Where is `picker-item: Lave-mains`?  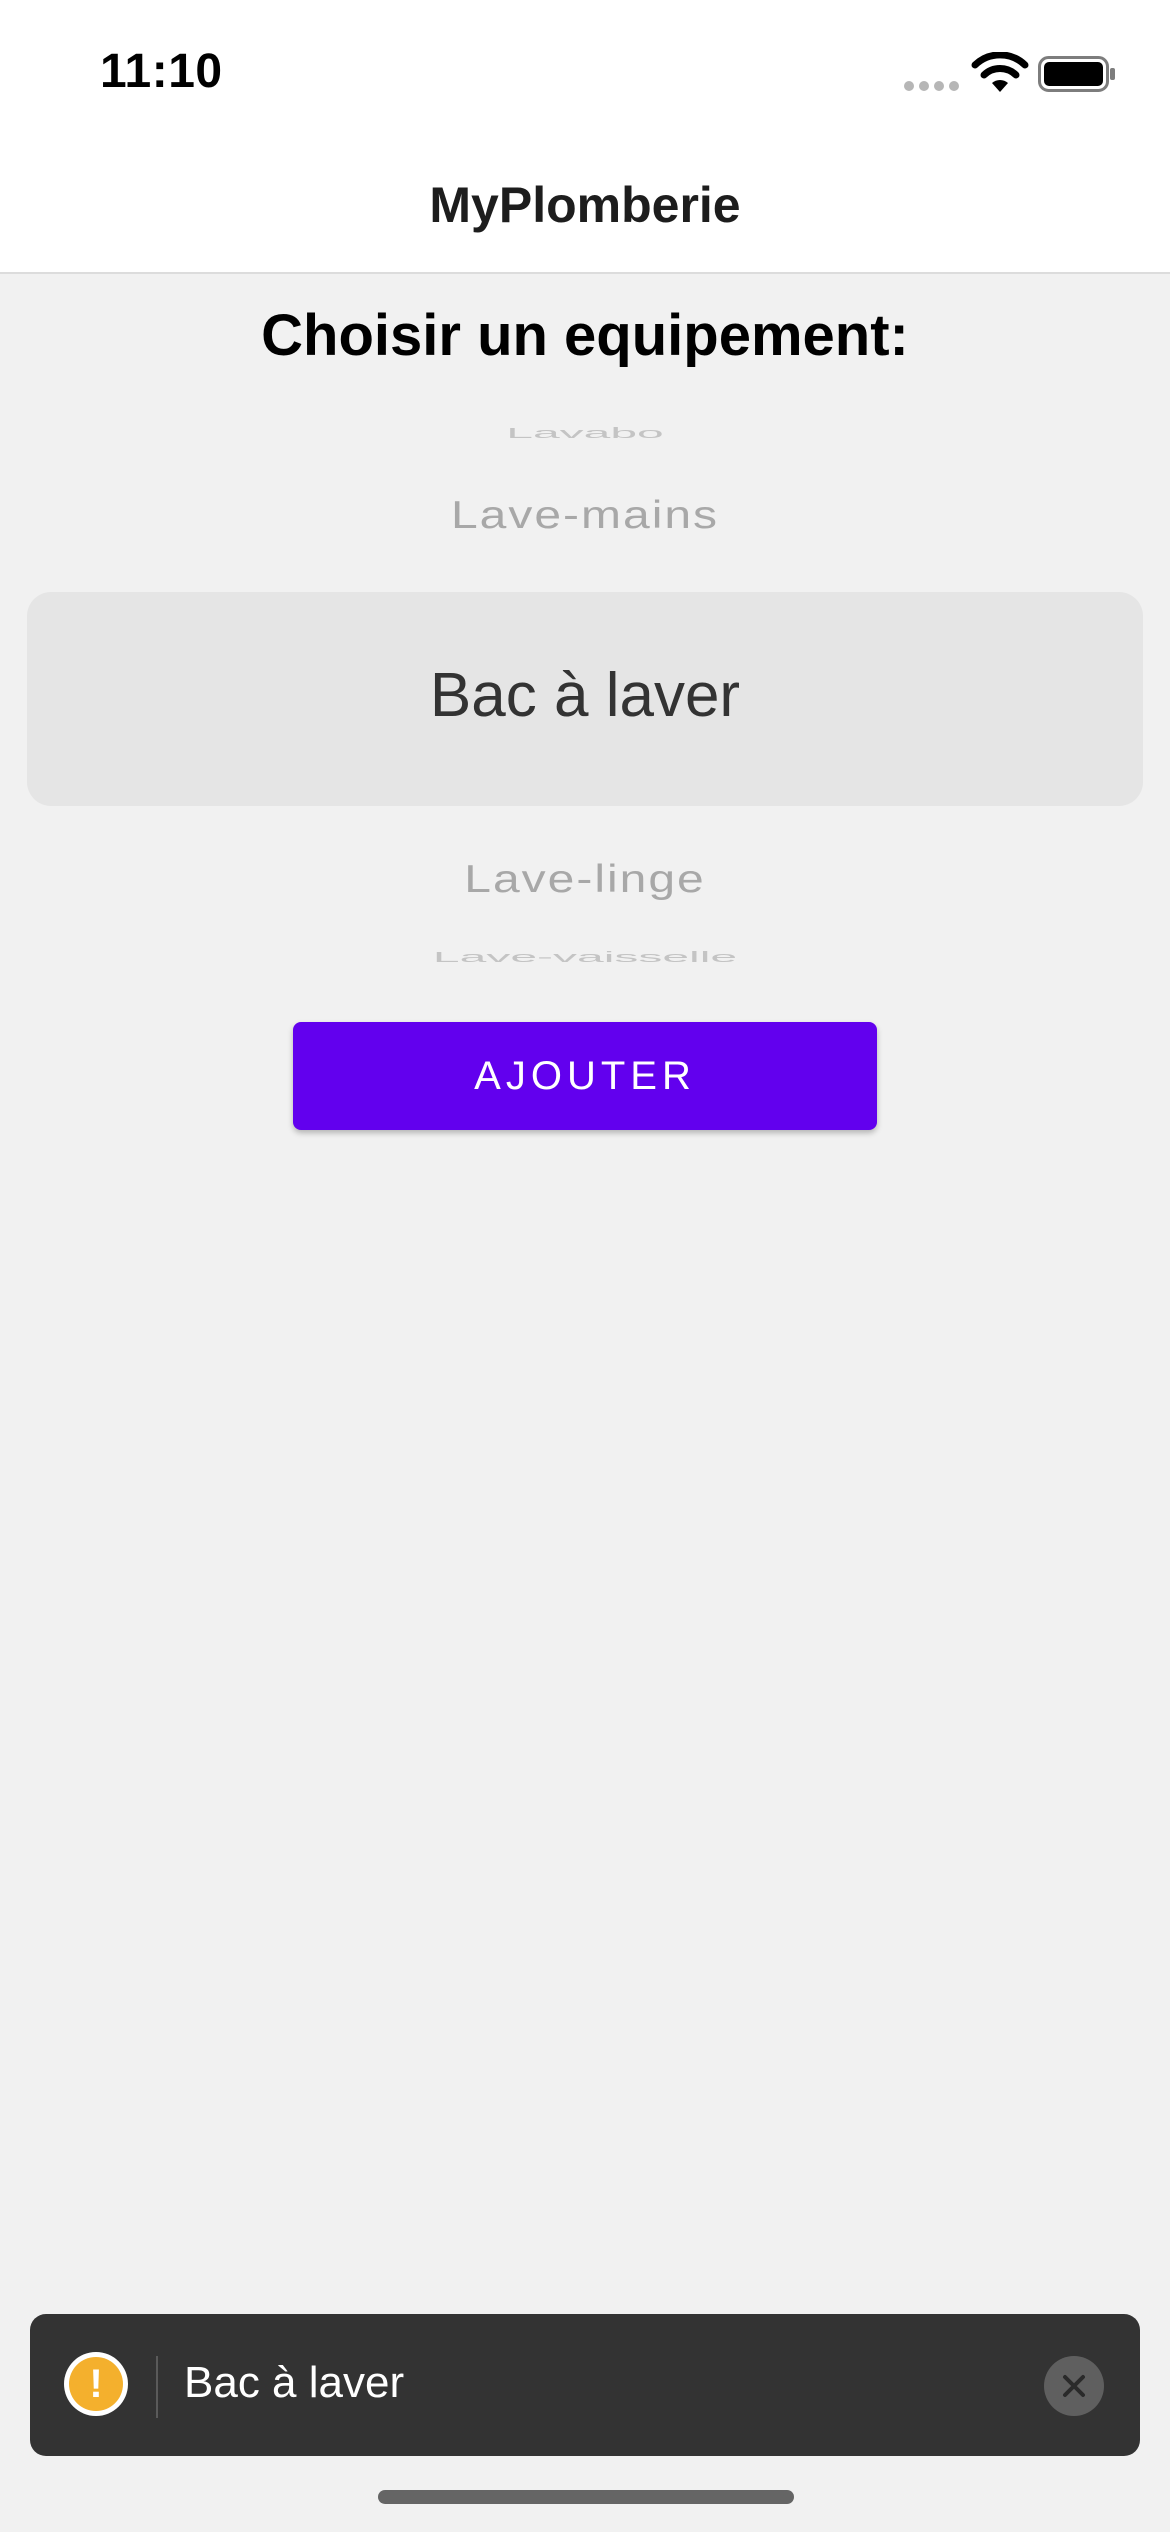 picker-item: Lave-mains is located at coordinates (585, 515).